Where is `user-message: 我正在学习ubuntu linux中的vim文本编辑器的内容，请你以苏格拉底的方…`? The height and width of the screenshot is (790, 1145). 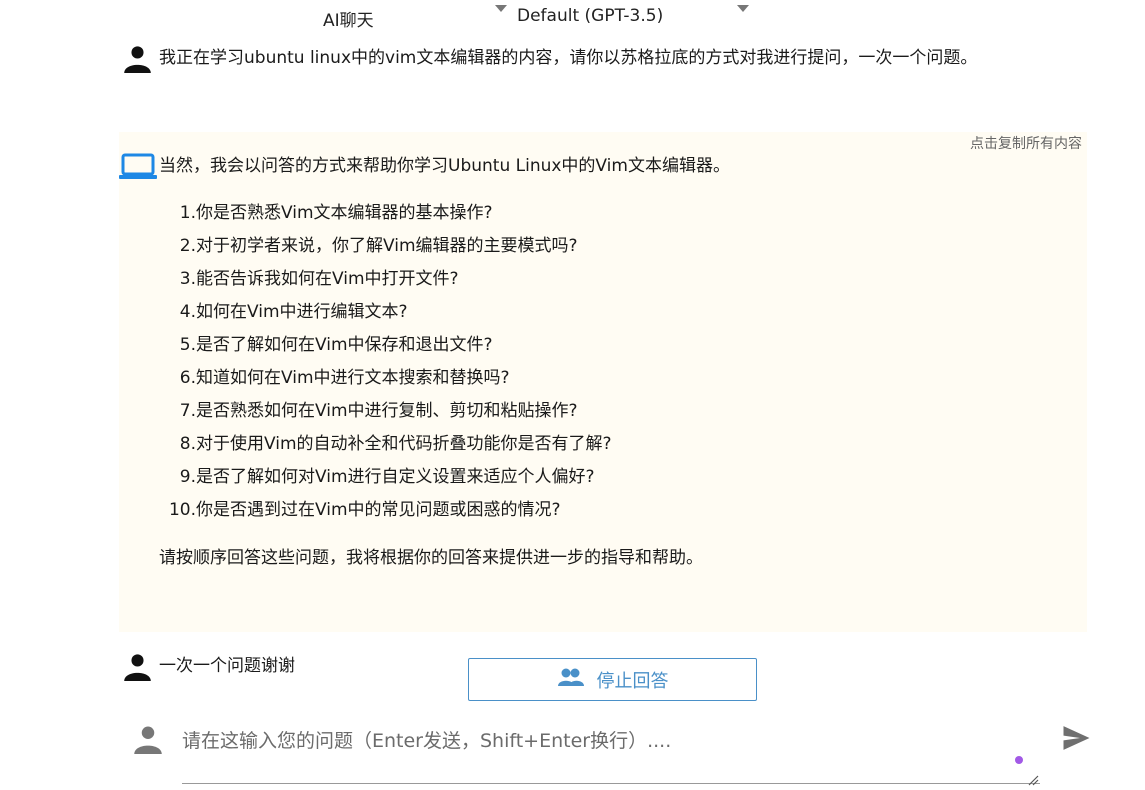
user-message: 我正在学习ubuntu linux中的vim文本编辑器的内容，请你以苏格拉底的方… is located at coordinates (568, 58).